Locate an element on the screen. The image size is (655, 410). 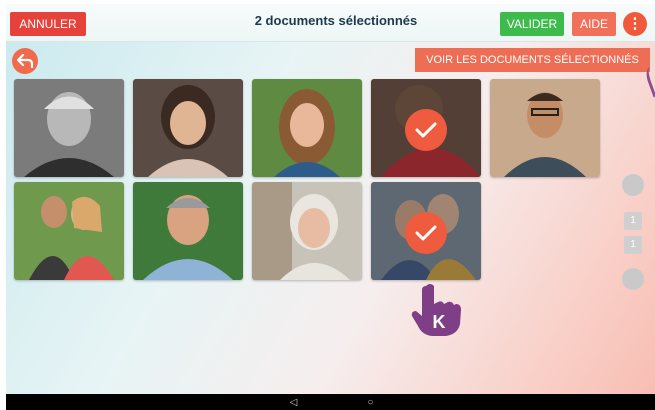
more-options-icon: ⋮ is located at coordinates (635, 24).